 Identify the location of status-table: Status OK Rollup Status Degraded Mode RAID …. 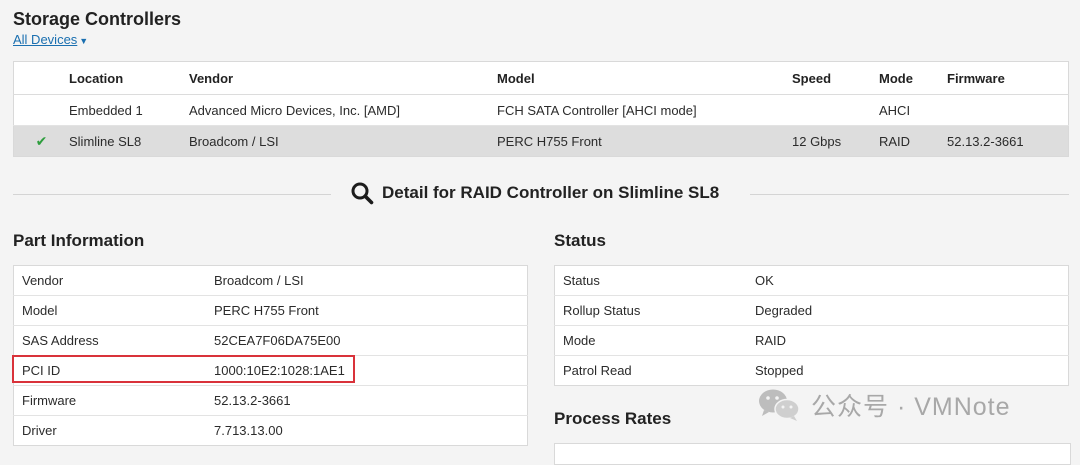
(811, 325).